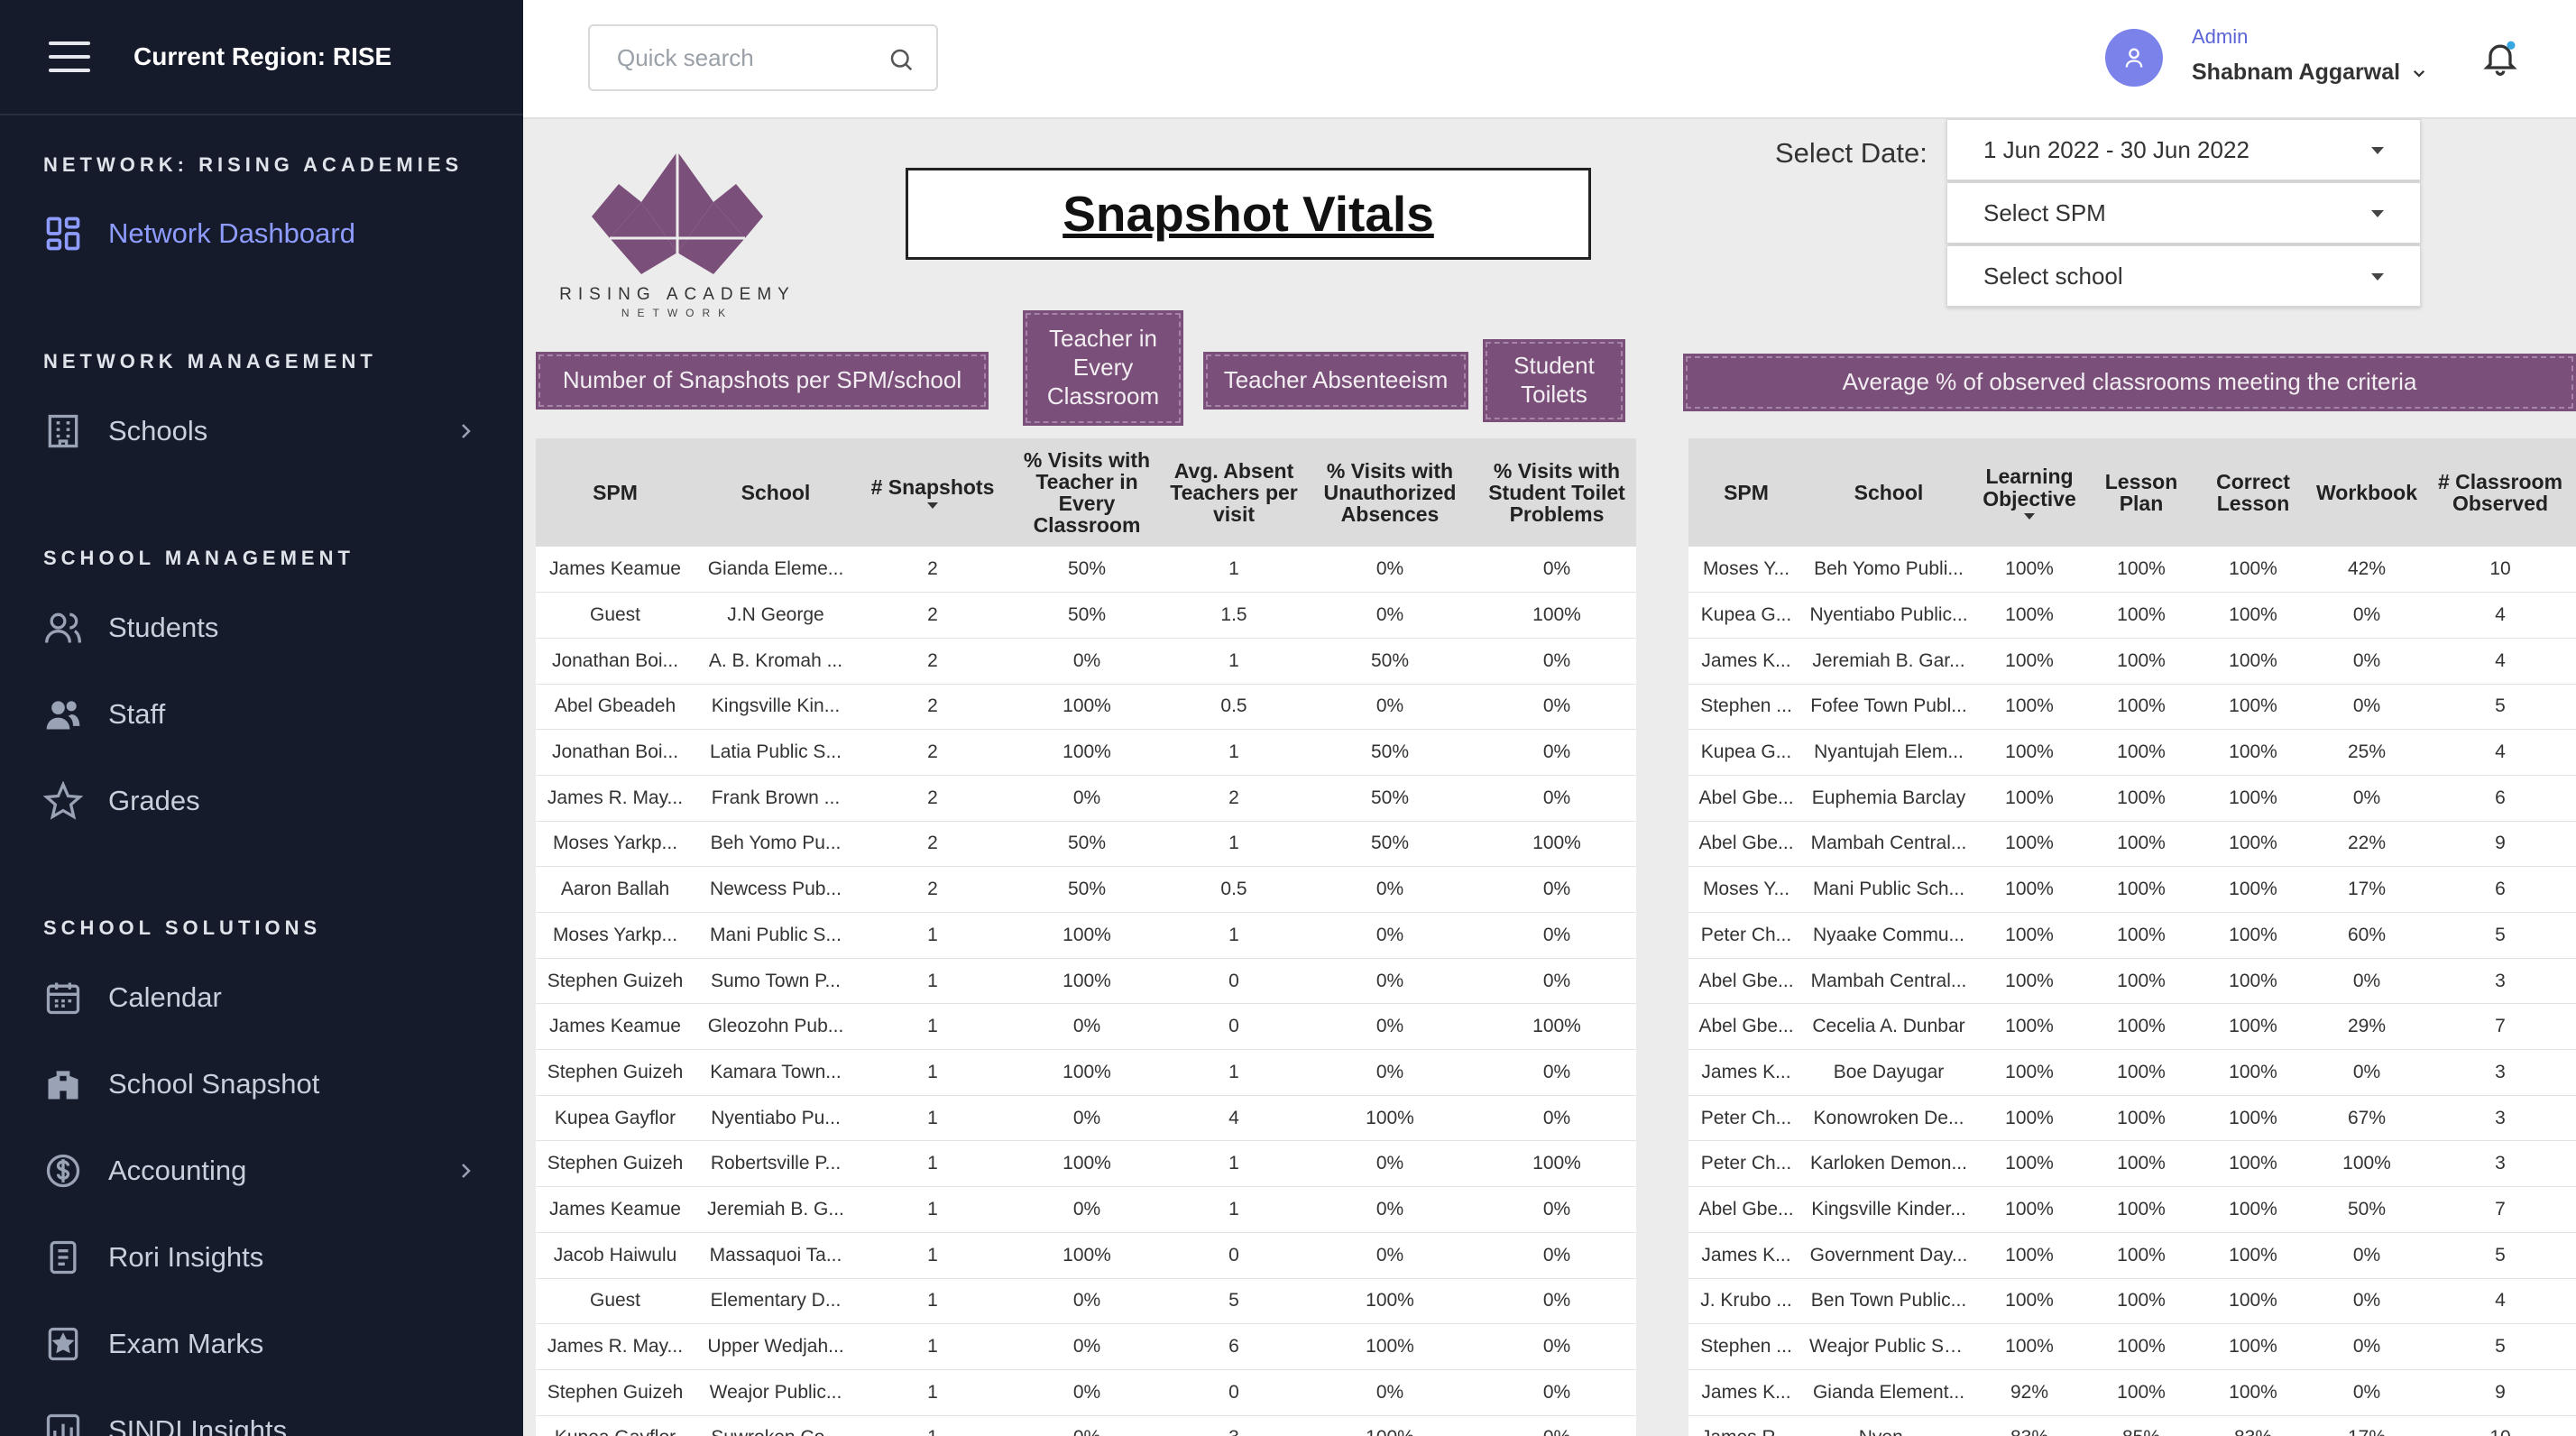 This screenshot has width=2576, height=1436. Describe the element at coordinates (2183, 149) in the screenshot. I see `date-select: 1 Jun 2022 - 30 Jun 2022` at that location.